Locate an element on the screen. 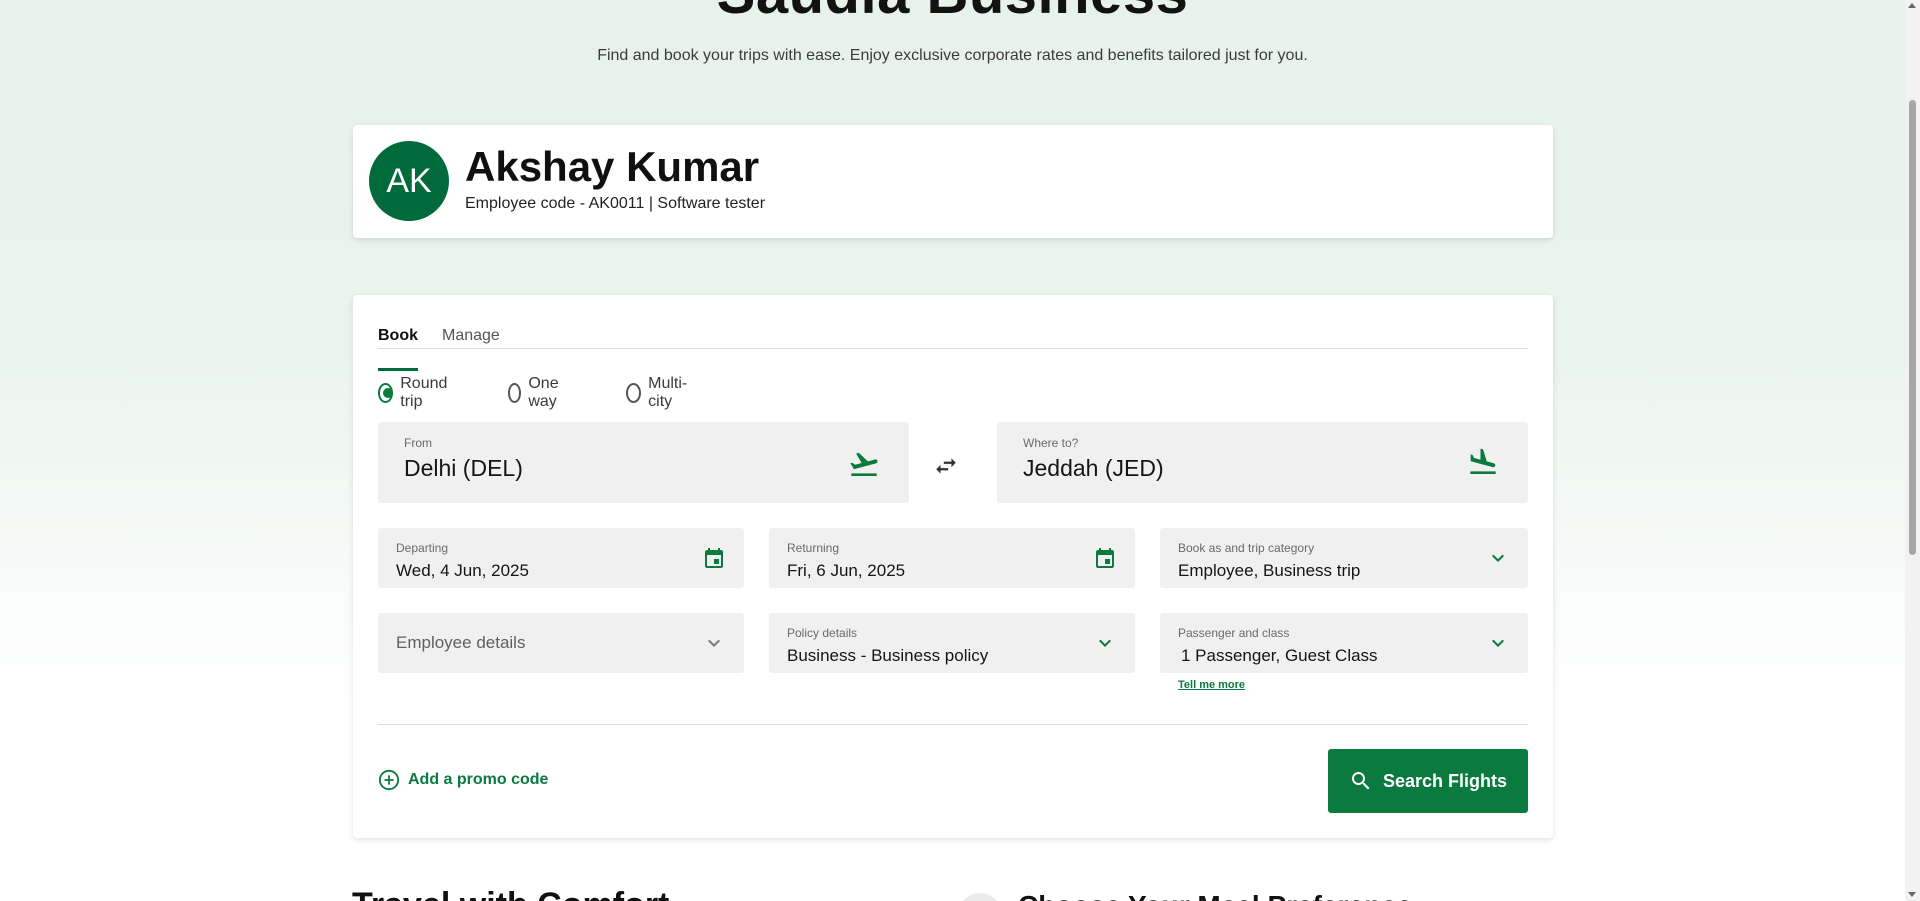 The height and width of the screenshot is (901, 1920). tab-book: Book is located at coordinates (398, 336).